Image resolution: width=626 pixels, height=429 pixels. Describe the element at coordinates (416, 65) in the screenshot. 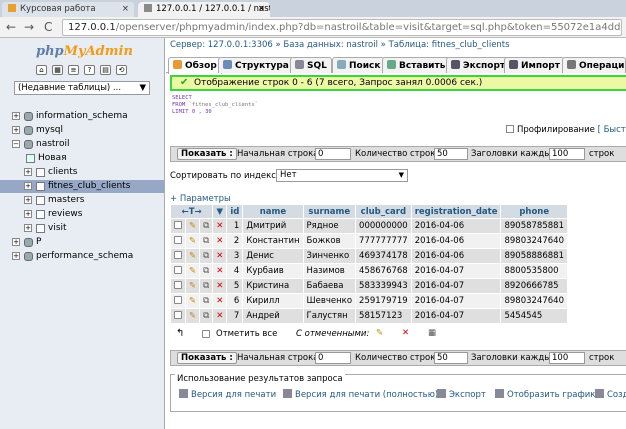

I see `tab-insert: Вставить` at that location.